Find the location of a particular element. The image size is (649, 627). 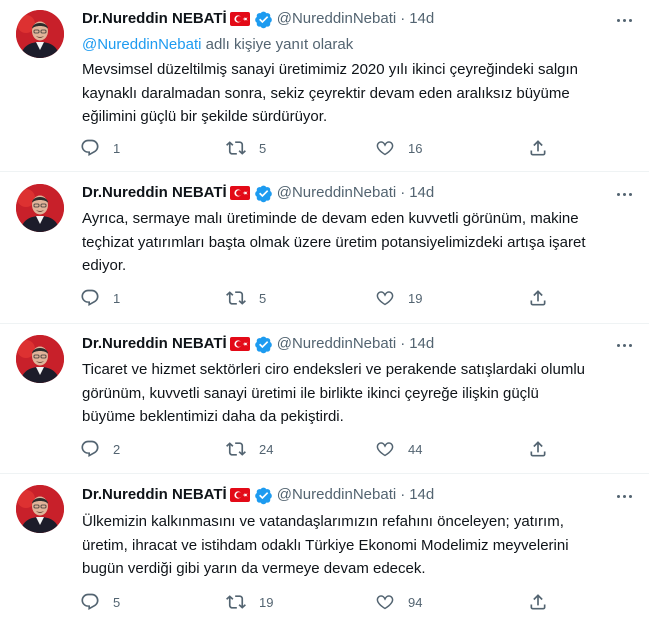

reply-count: 5 is located at coordinates (117, 602).